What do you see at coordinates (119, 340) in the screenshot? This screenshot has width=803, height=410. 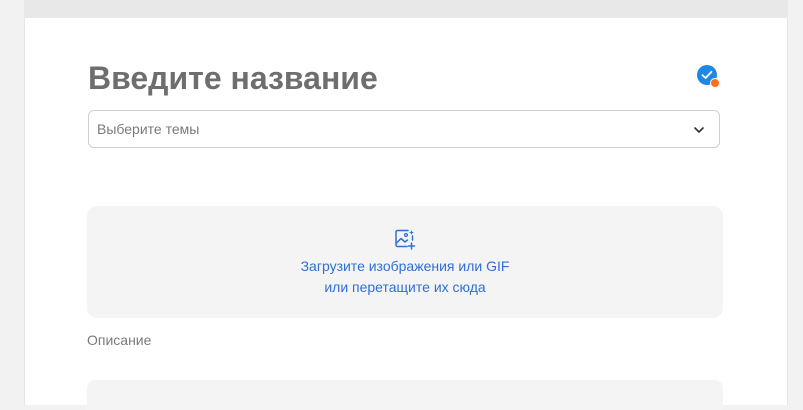 I see `description-label: Описание` at bounding box center [119, 340].